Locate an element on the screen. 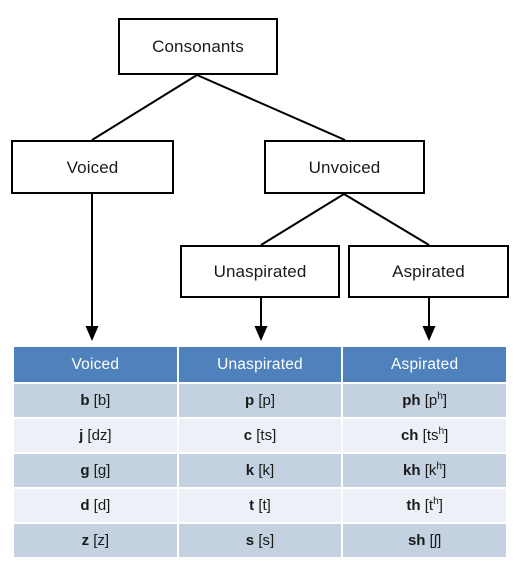 The height and width of the screenshot is (574, 522). table-header-row: Voiced Unaspirated Aspirated is located at coordinates (260, 364).